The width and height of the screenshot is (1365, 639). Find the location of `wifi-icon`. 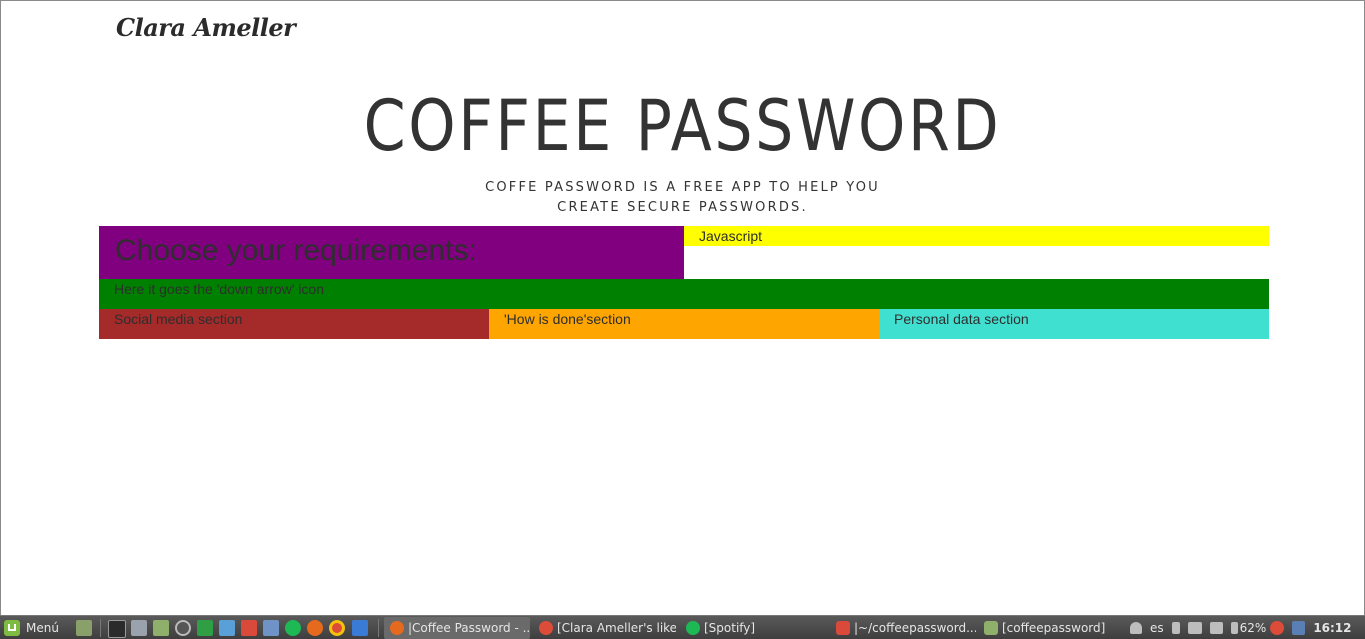

wifi-icon is located at coordinates (1194, 627).